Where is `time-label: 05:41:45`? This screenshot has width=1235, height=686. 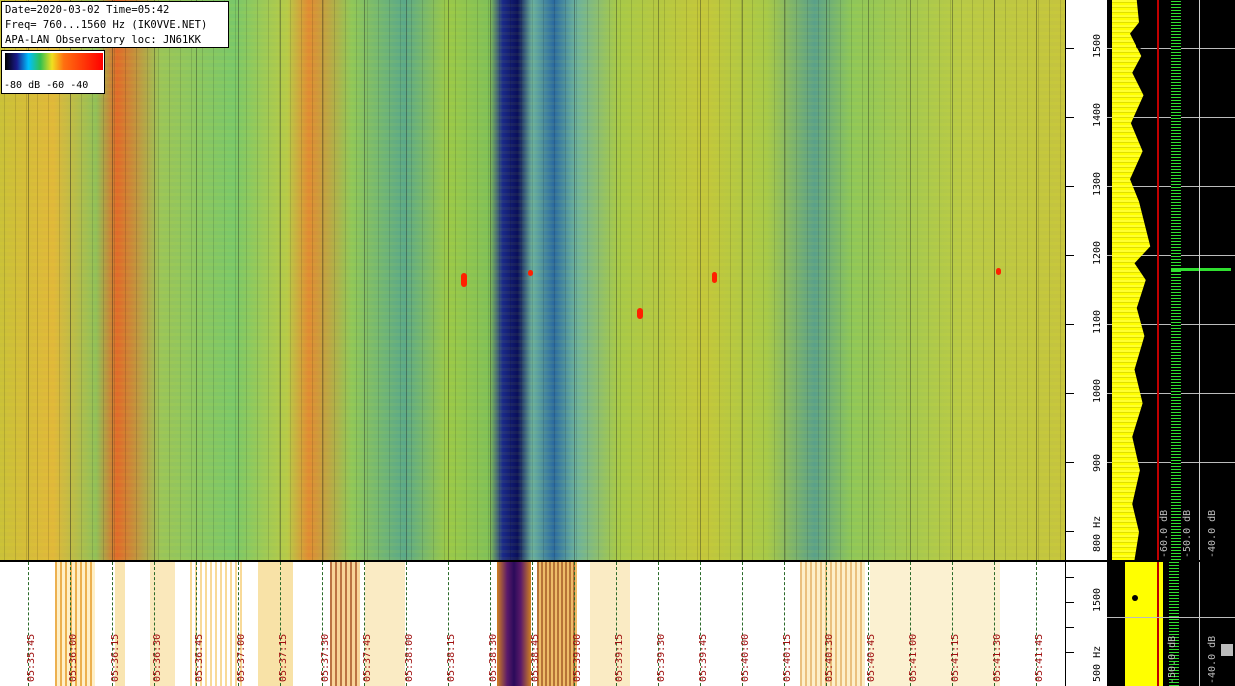 time-label: 05:41:45 is located at coordinates (1039, 657).